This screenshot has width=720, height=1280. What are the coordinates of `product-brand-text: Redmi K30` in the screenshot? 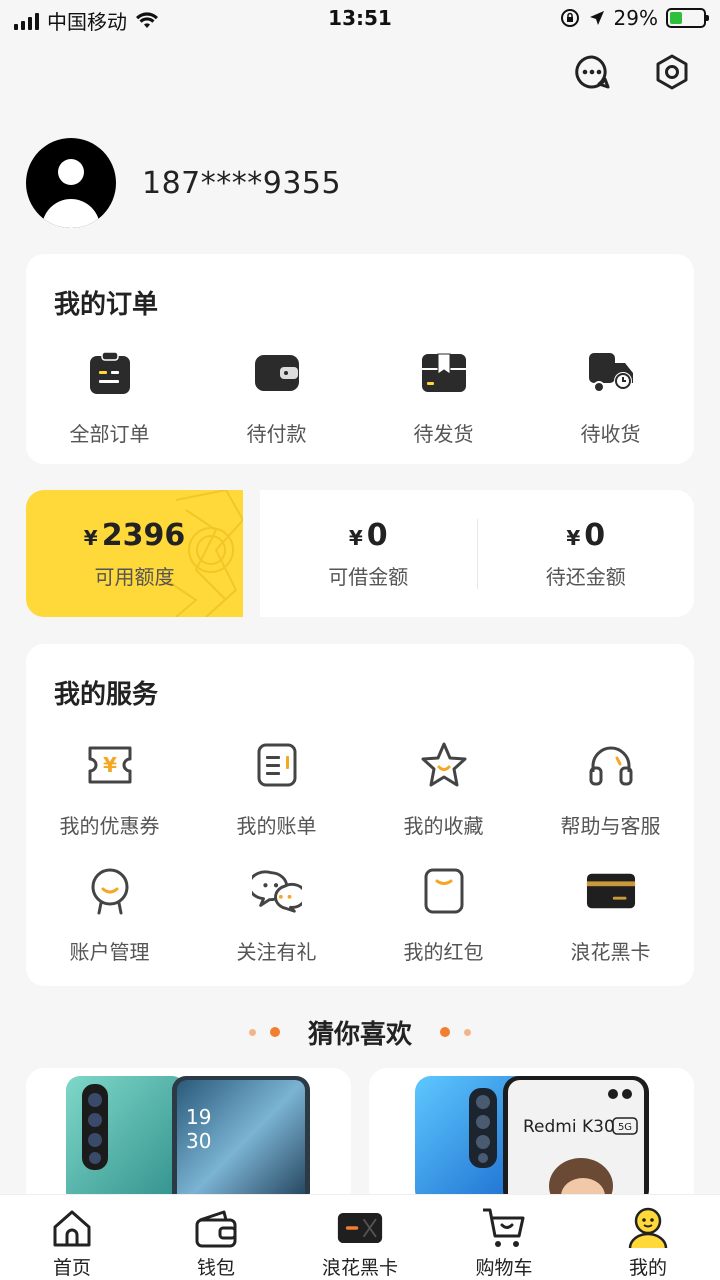 It's located at (569, 1127).